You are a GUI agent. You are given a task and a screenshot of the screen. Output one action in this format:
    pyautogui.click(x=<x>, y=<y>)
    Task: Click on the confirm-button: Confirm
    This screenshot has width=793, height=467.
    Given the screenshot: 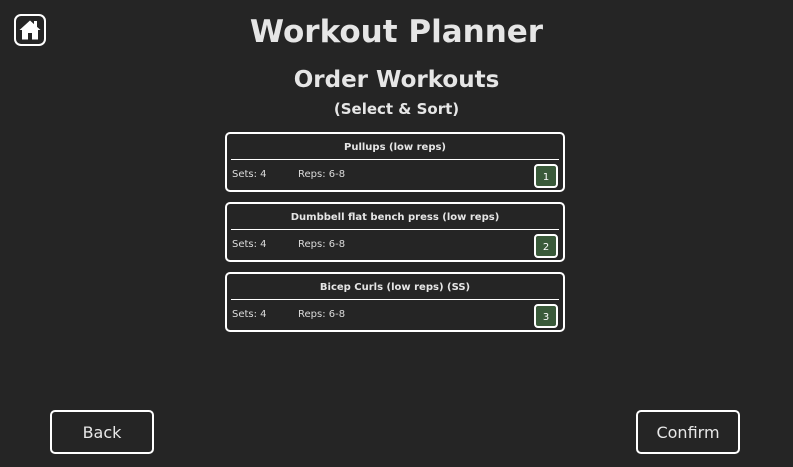 What is the action you would take?
    pyautogui.click(x=688, y=432)
    